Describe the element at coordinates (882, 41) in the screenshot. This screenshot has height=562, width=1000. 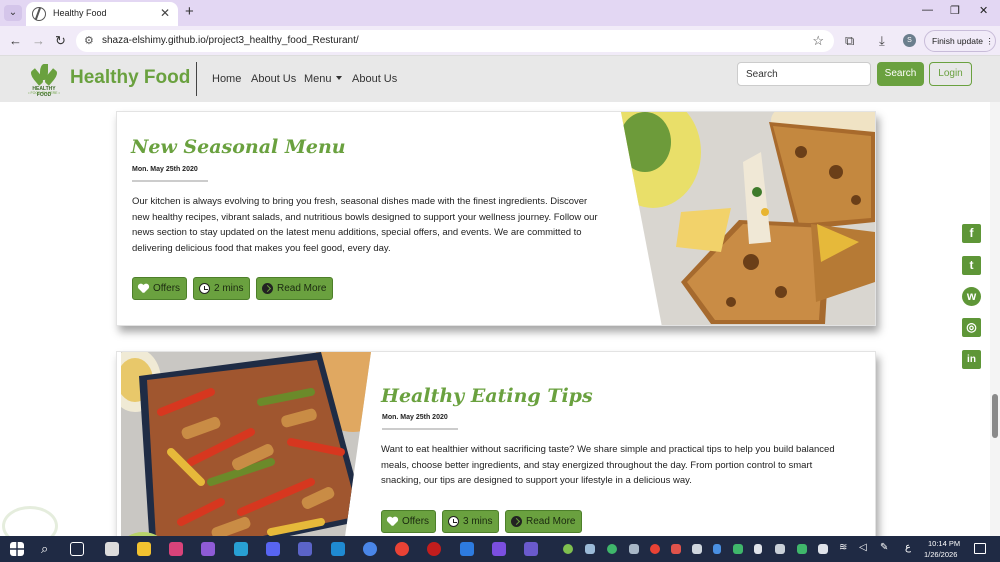
I see `download-icon: ⤓` at that location.